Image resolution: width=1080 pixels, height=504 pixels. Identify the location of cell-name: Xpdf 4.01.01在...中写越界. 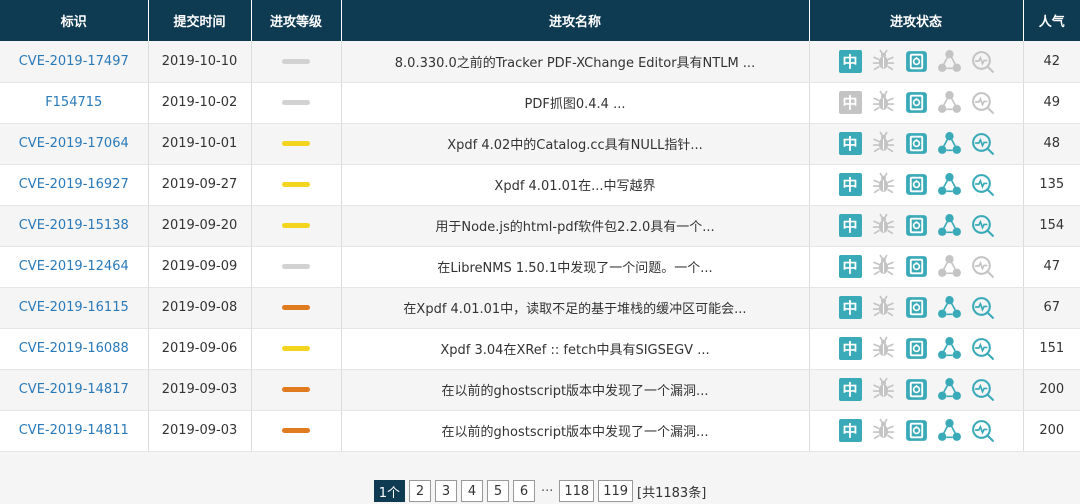
(575, 185).